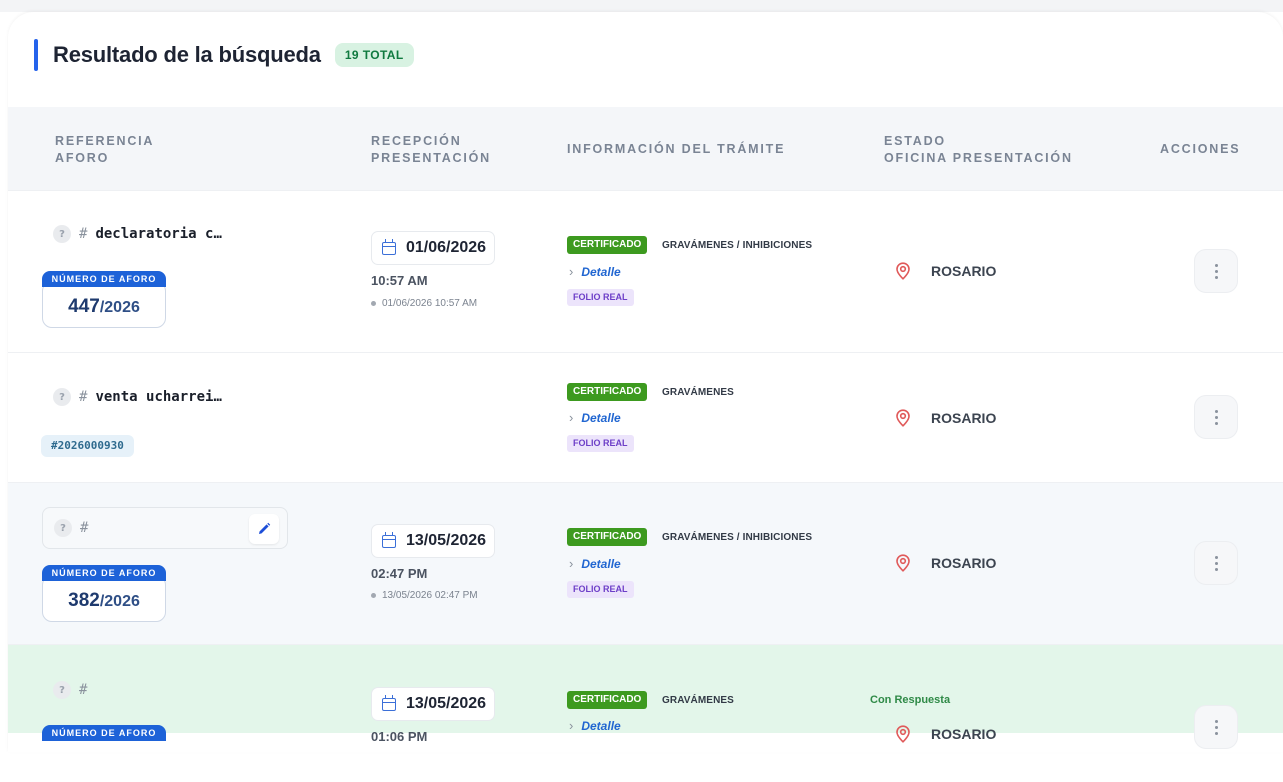 The image size is (1283, 782). What do you see at coordinates (399, 573) in the screenshot?
I see `reception-time: 02:47 PM` at bounding box center [399, 573].